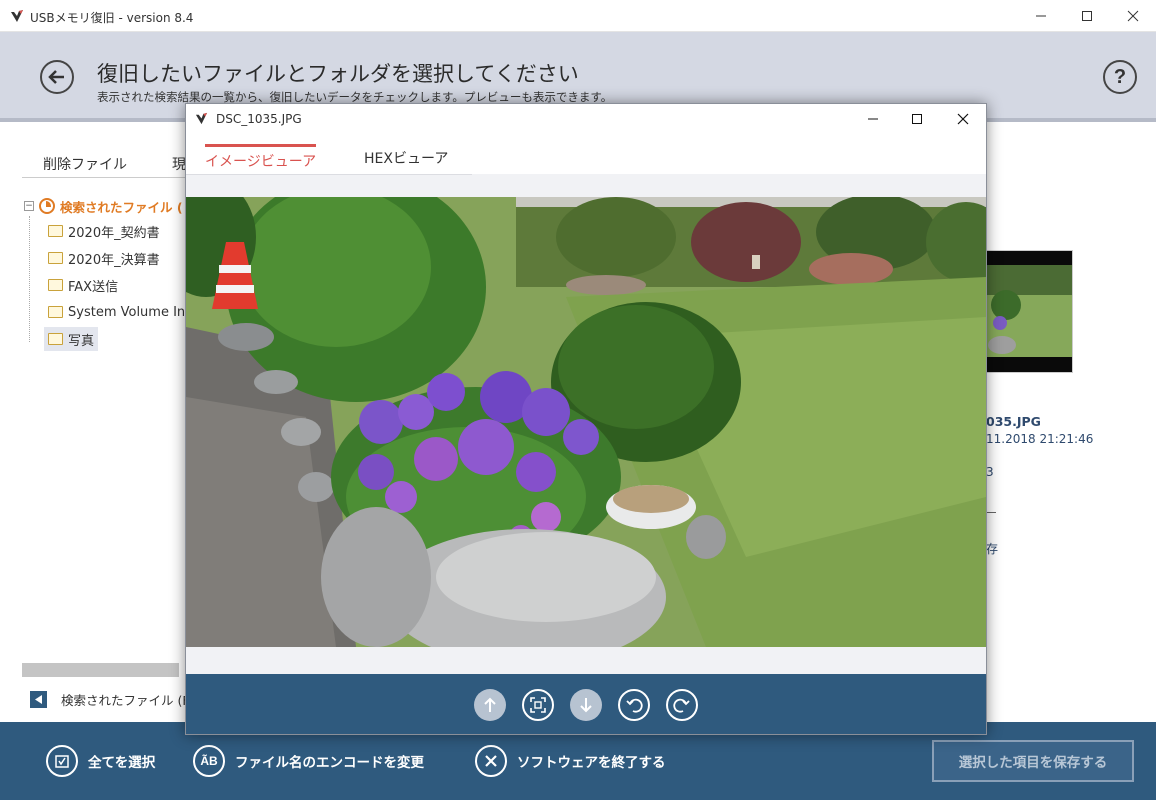 The width and height of the screenshot is (1156, 800). Describe the element at coordinates (81, 341) in the screenshot. I see `tree-item-label: 写真` at that location.